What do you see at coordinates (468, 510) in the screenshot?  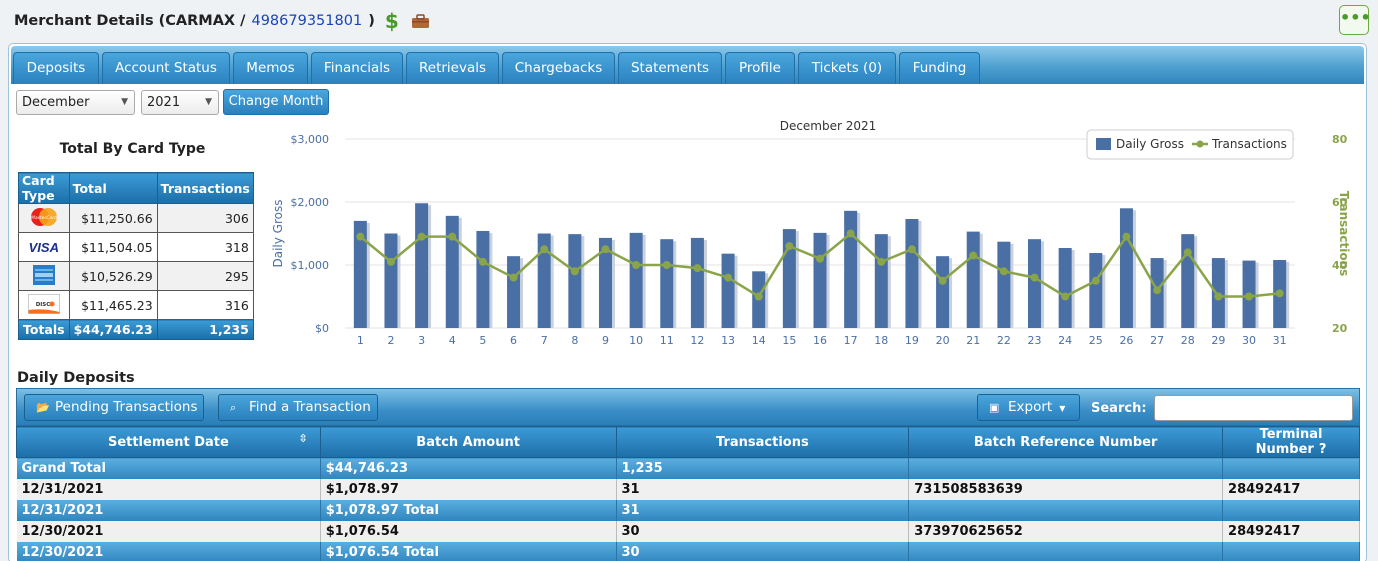 I see `table-cell: $1,078.97 Total` at bounding box center [468, 510].